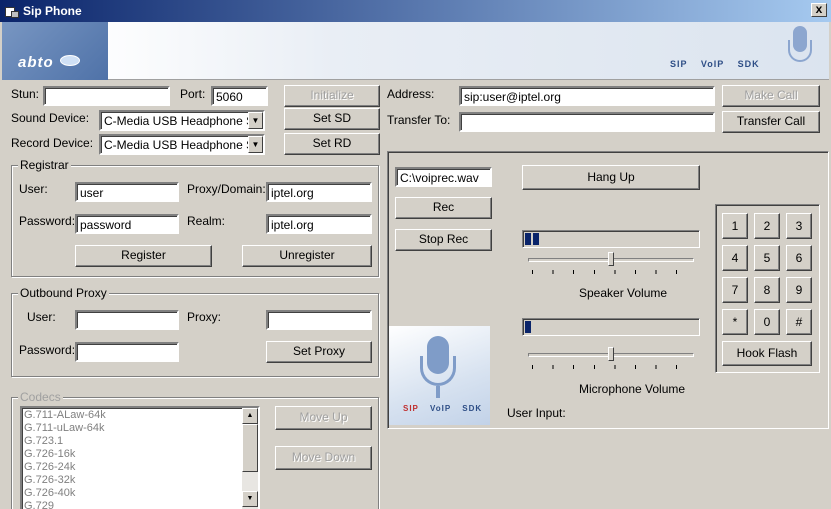  I want to click on sound-device-value: C-Media USB Headphone Set, so click(184, 121).